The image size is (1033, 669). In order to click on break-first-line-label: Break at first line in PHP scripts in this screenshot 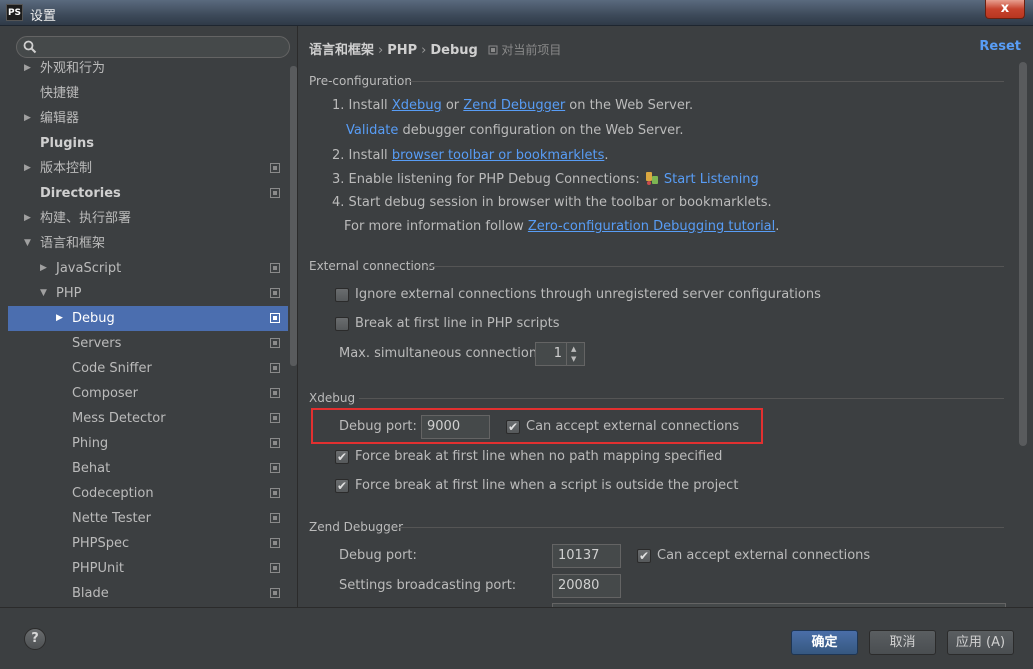, I will do `click(457, 323)`.